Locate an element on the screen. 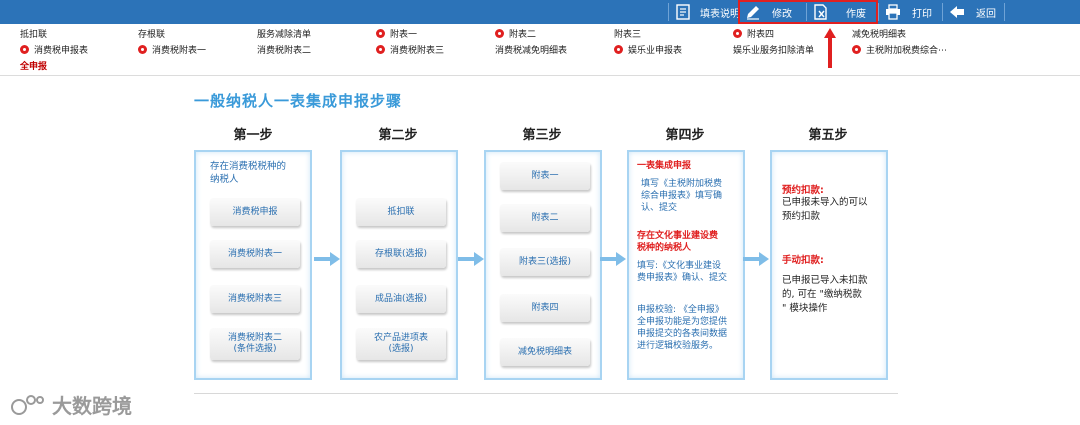 The height and width of the screenshot is (425, 1080). watermark: 大数跨境 is located at coordinates (71, 404).